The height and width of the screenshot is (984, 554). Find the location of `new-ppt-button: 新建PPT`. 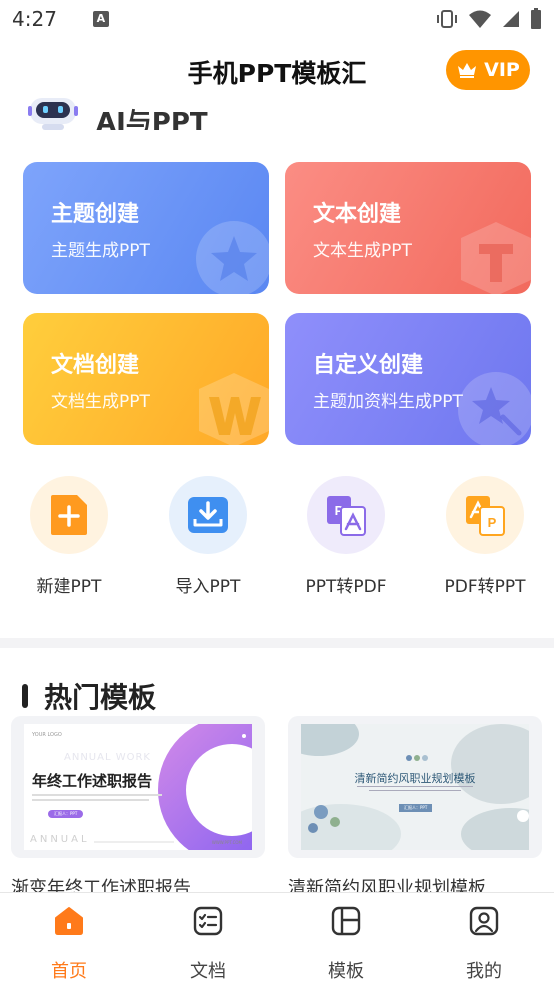

new-ppt-button: 新建PPT is located at coordinates (69, 536).